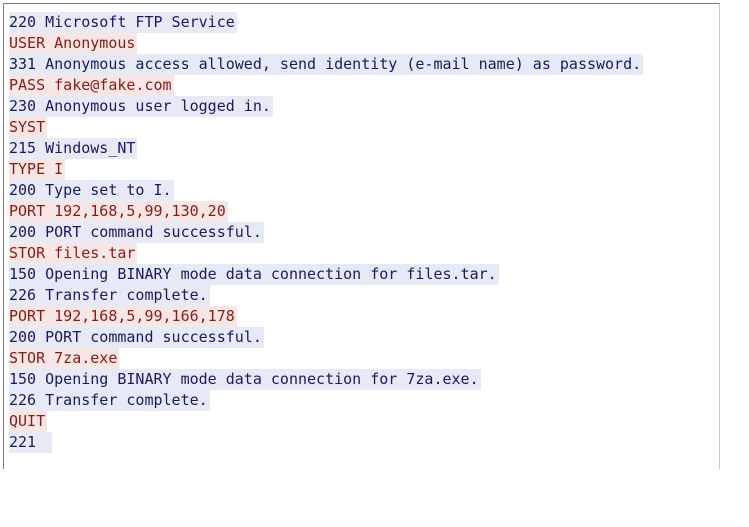 Image resolution: width=749 pixels, height=527 pixels. I want to click on client-line: STOR 7za.exe, so click(64, 358).